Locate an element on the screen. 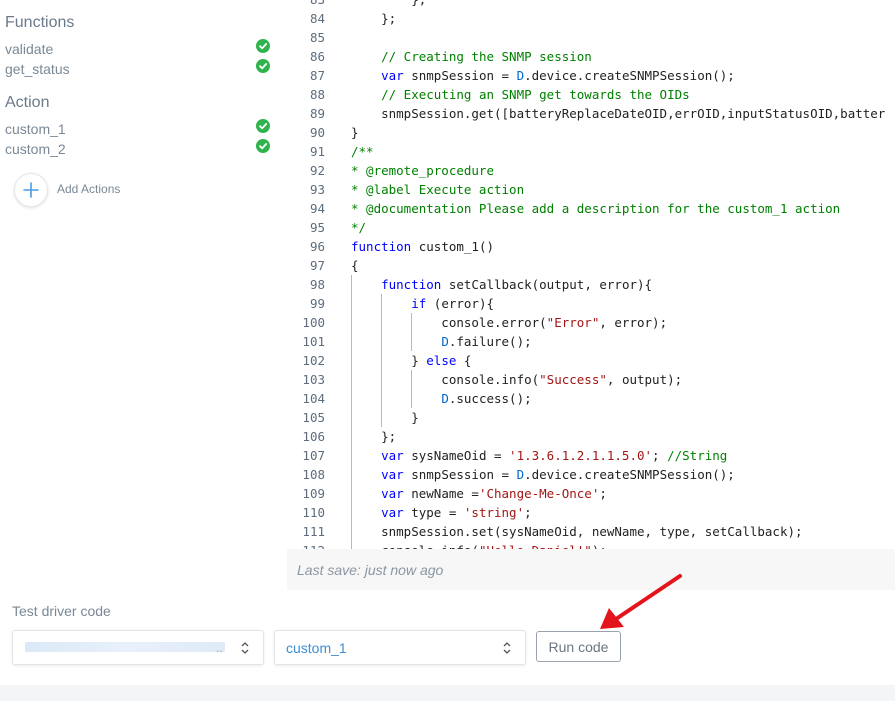 This screenshot has height=701, width=895. line-number: 90 is located at coordinates (317, 132).